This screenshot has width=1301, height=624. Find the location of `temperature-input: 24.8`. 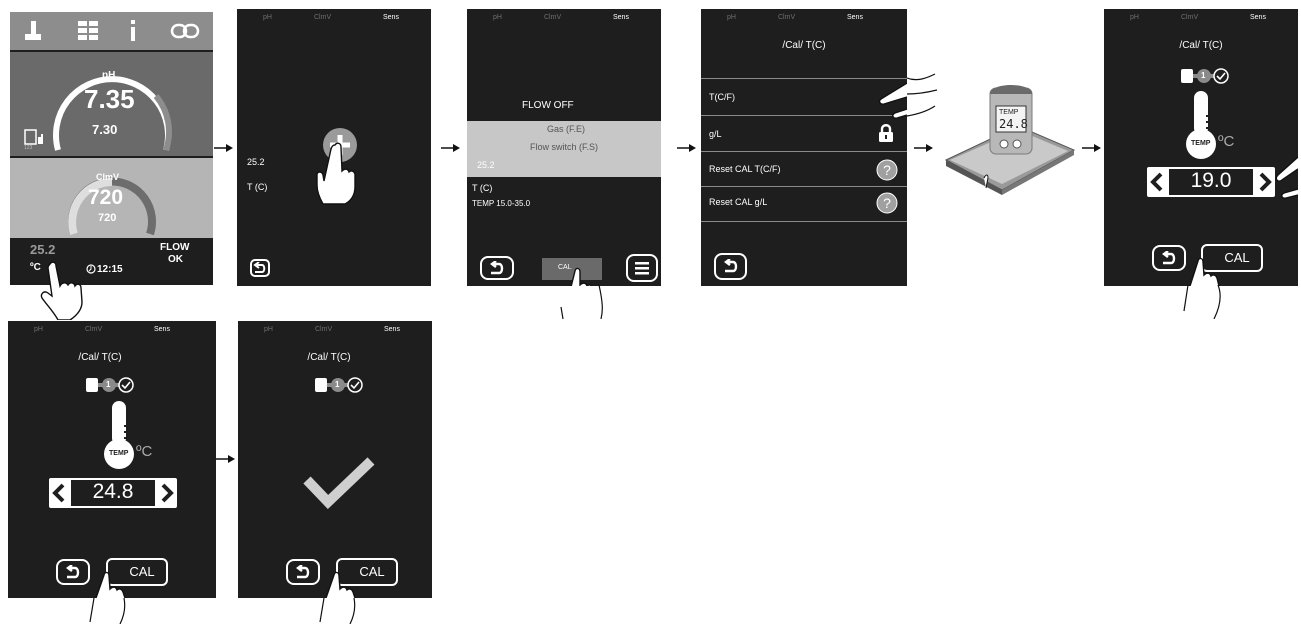

temperature-input: 24.8 is located at coordinates (113, 493).